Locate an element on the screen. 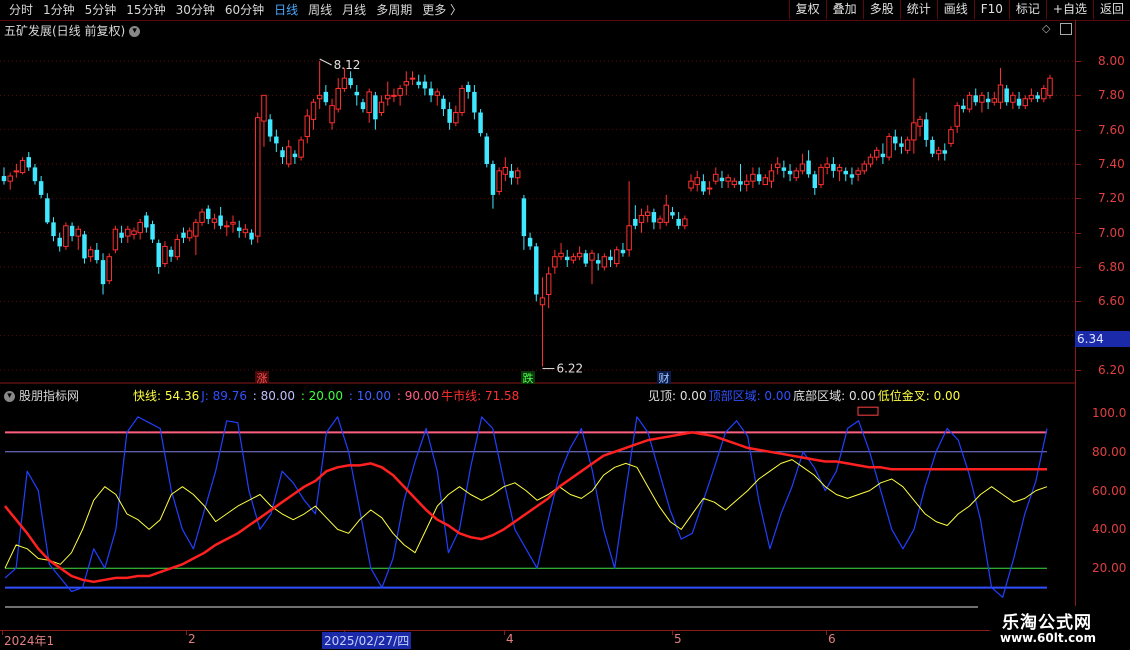  indicator-value: 快线: 54.36 is located at coordinates (166, 396).